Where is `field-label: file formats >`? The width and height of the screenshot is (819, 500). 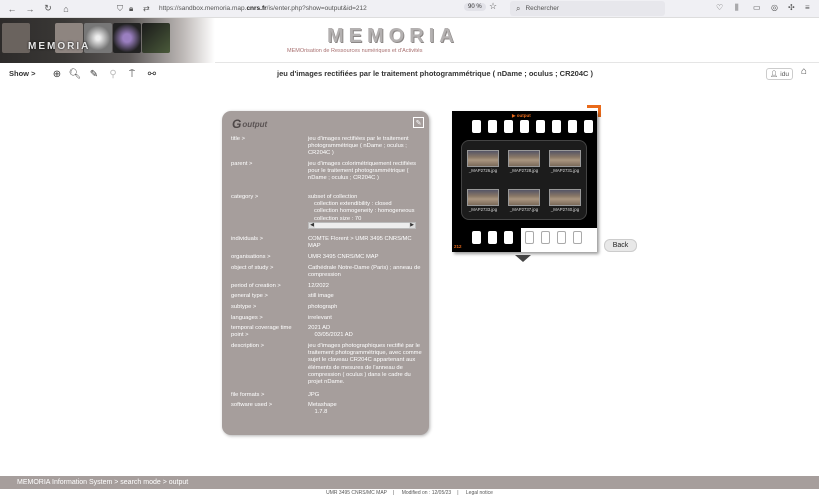
field-label: file formats > is located at coordinates (248, 395).